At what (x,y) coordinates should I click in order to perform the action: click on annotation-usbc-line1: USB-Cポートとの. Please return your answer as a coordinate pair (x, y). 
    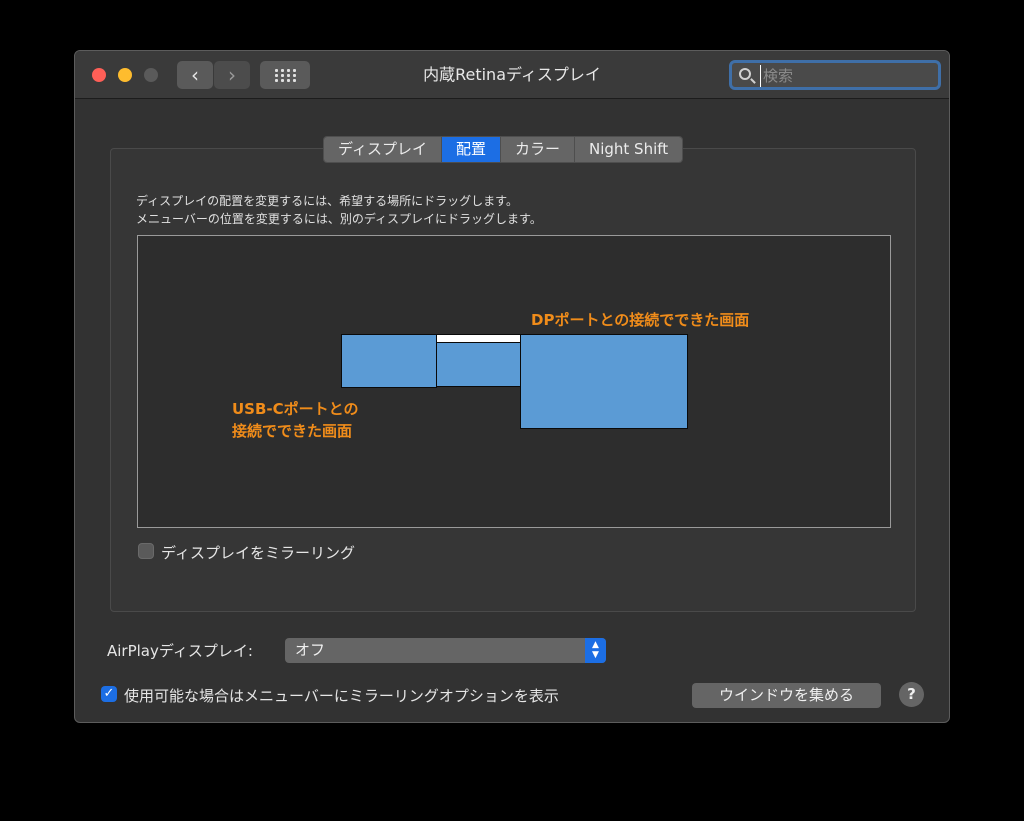
    Looking at the image, I should click on (295, 409).